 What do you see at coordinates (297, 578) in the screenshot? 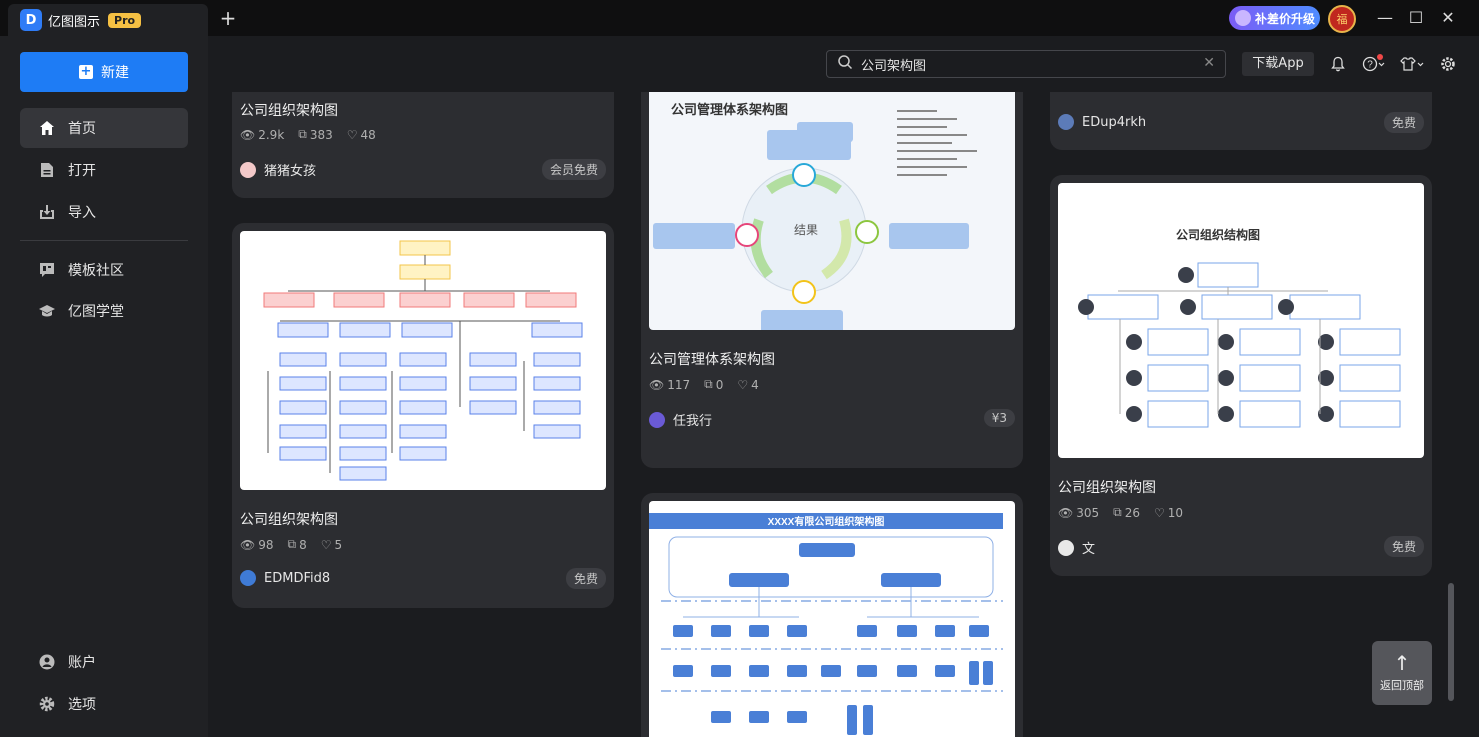
I see `author-name: EDMDFid8` at bounding box center [297, 578].